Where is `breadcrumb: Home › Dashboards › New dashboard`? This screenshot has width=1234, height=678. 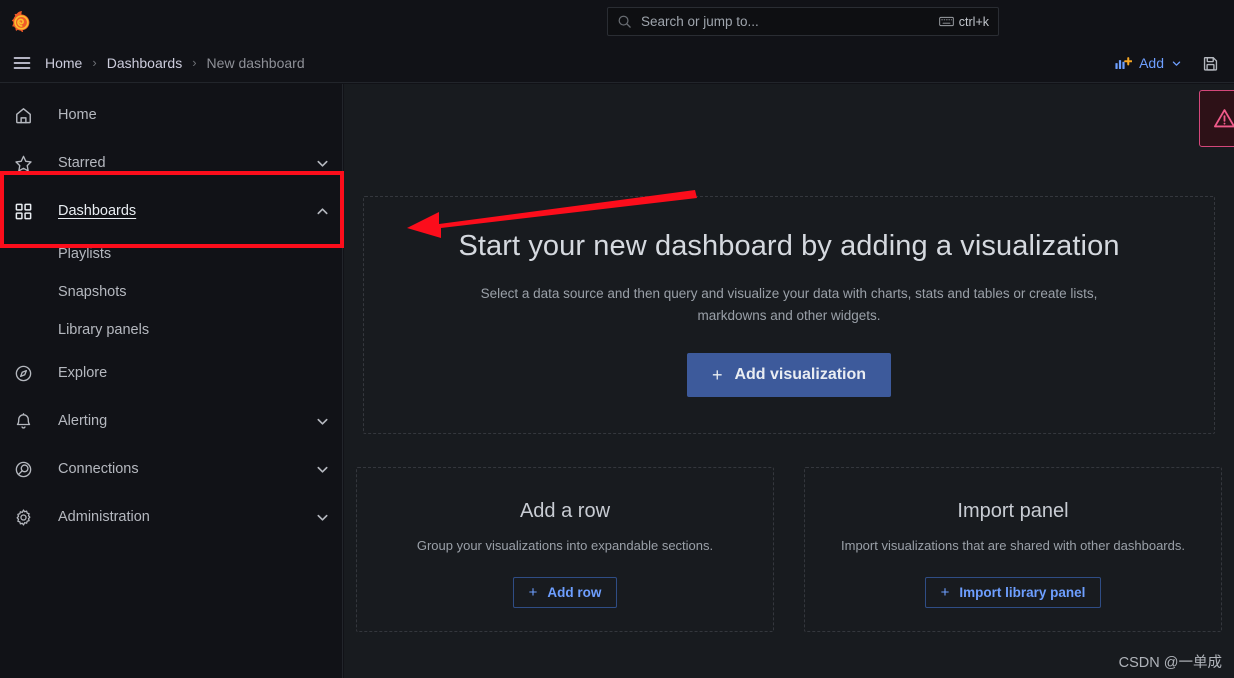
breadcrumb: Home › Dashboards › New dashboard is located at coordinates (175, 63).